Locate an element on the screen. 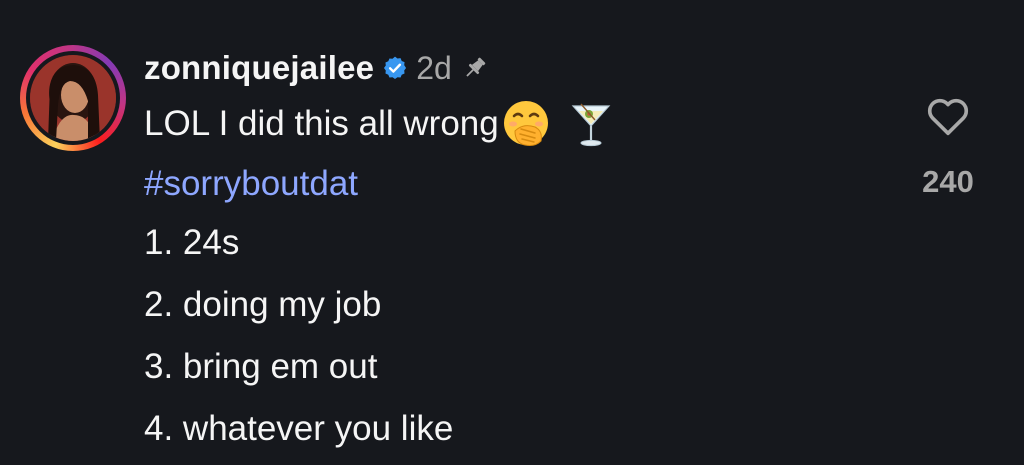 This screenshot has height=465, width=1024. story-ring is located at coordinates (73, 98).